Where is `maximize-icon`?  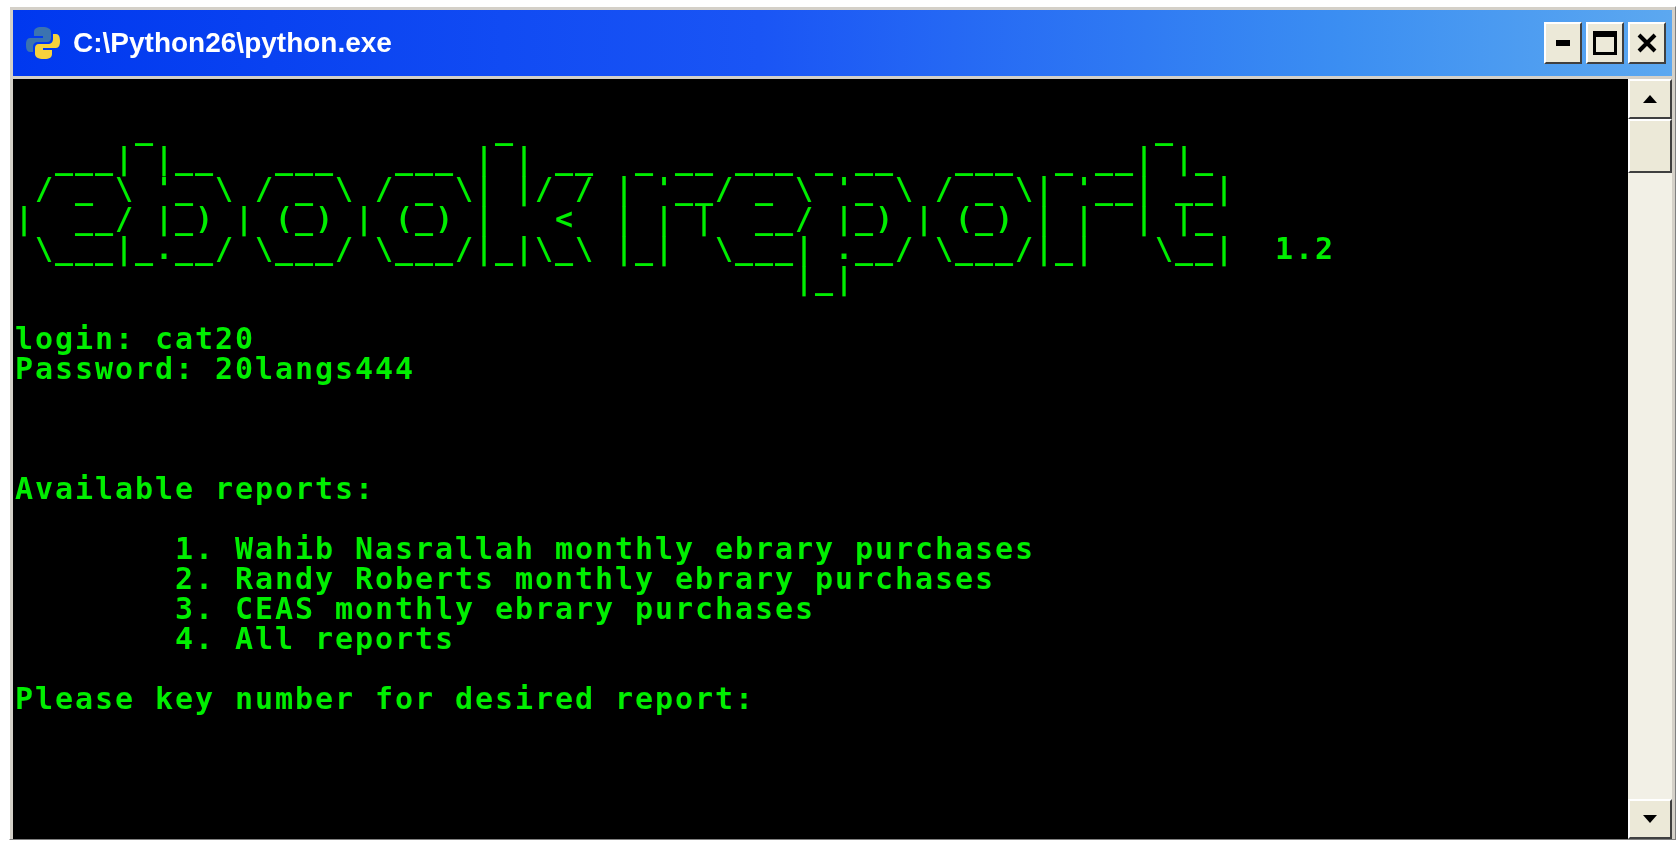
maximize-icon is located at coordinates (1605, 43).